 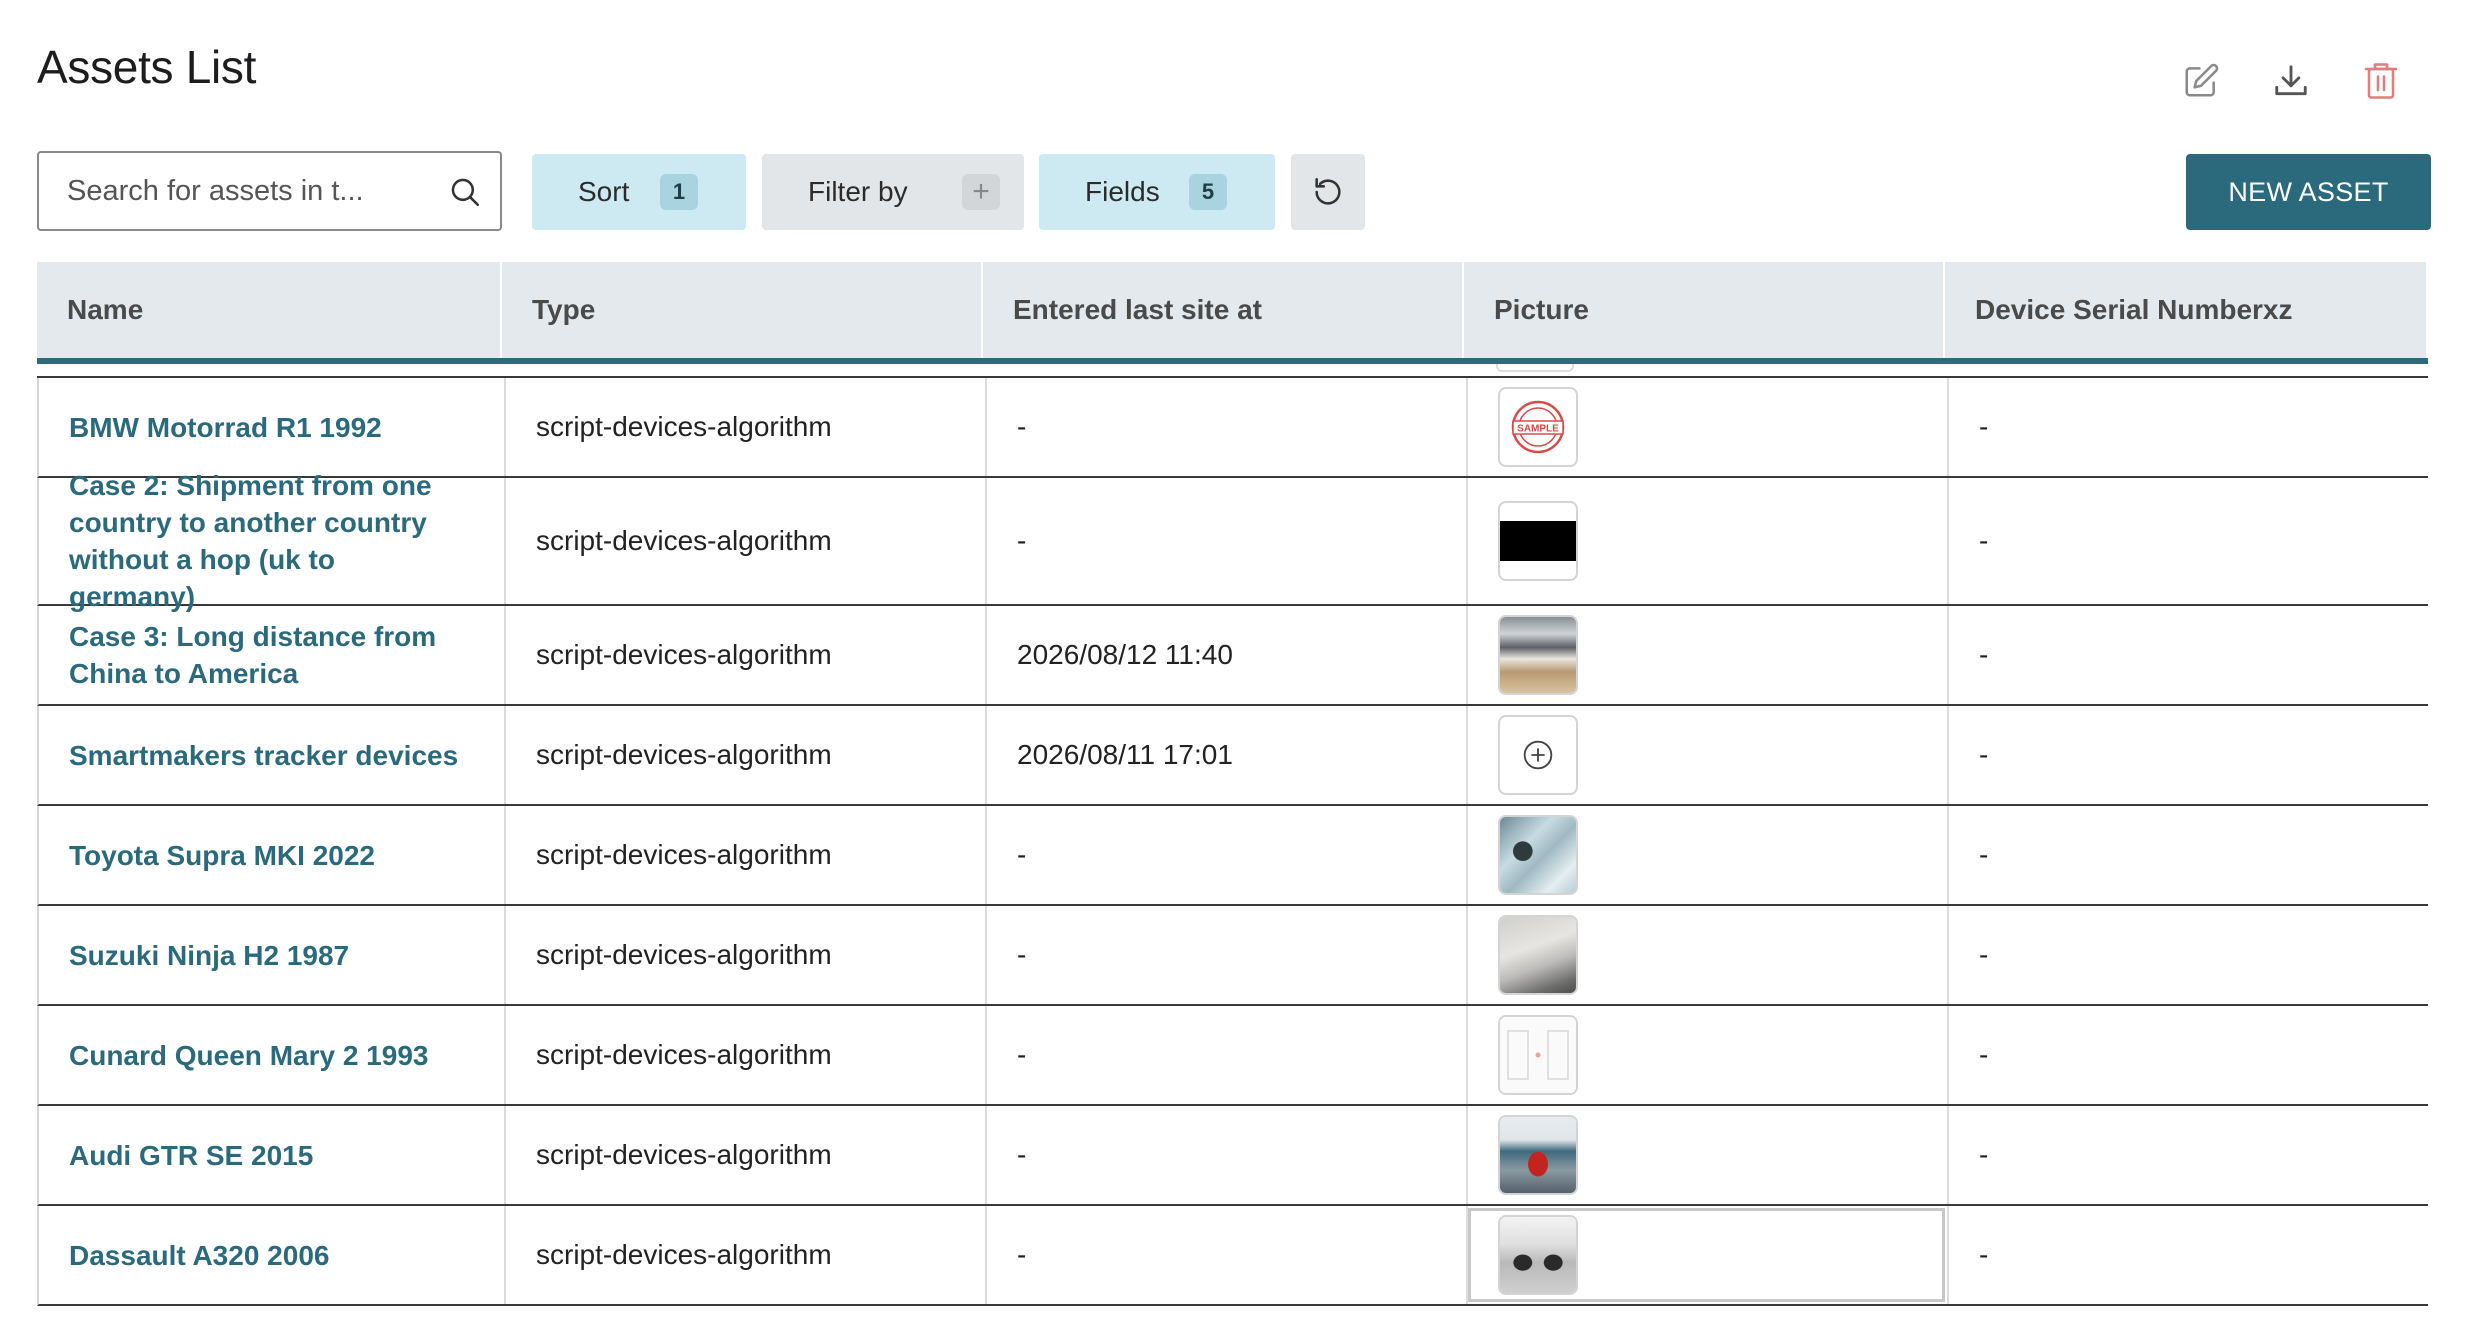 I want to click on fields-label: Fields, so click(x=1122, y=191).